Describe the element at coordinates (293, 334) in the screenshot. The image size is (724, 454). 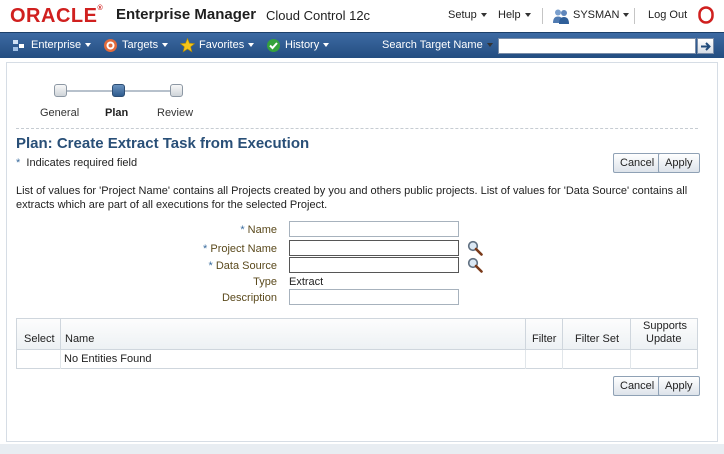
I see `column-header-name: Name` at that location.